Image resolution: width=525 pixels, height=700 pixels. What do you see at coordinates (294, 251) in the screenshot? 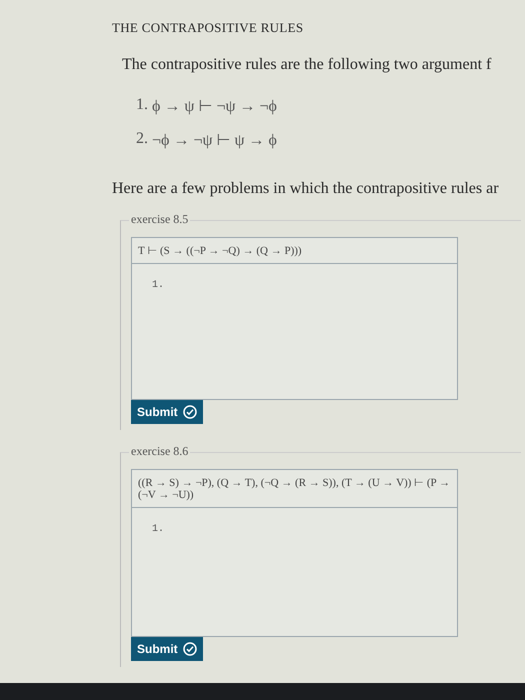
I see `problem-statement: T ⊢ (S → ((¬P → ¬Q) → (Q → P)))` at bounding box center [294, 251].